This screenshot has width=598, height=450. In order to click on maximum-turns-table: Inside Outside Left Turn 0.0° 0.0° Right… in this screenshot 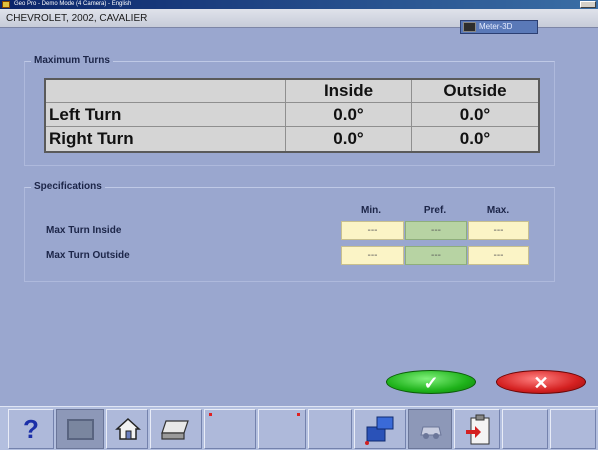, I will do `click(292, 115)`.